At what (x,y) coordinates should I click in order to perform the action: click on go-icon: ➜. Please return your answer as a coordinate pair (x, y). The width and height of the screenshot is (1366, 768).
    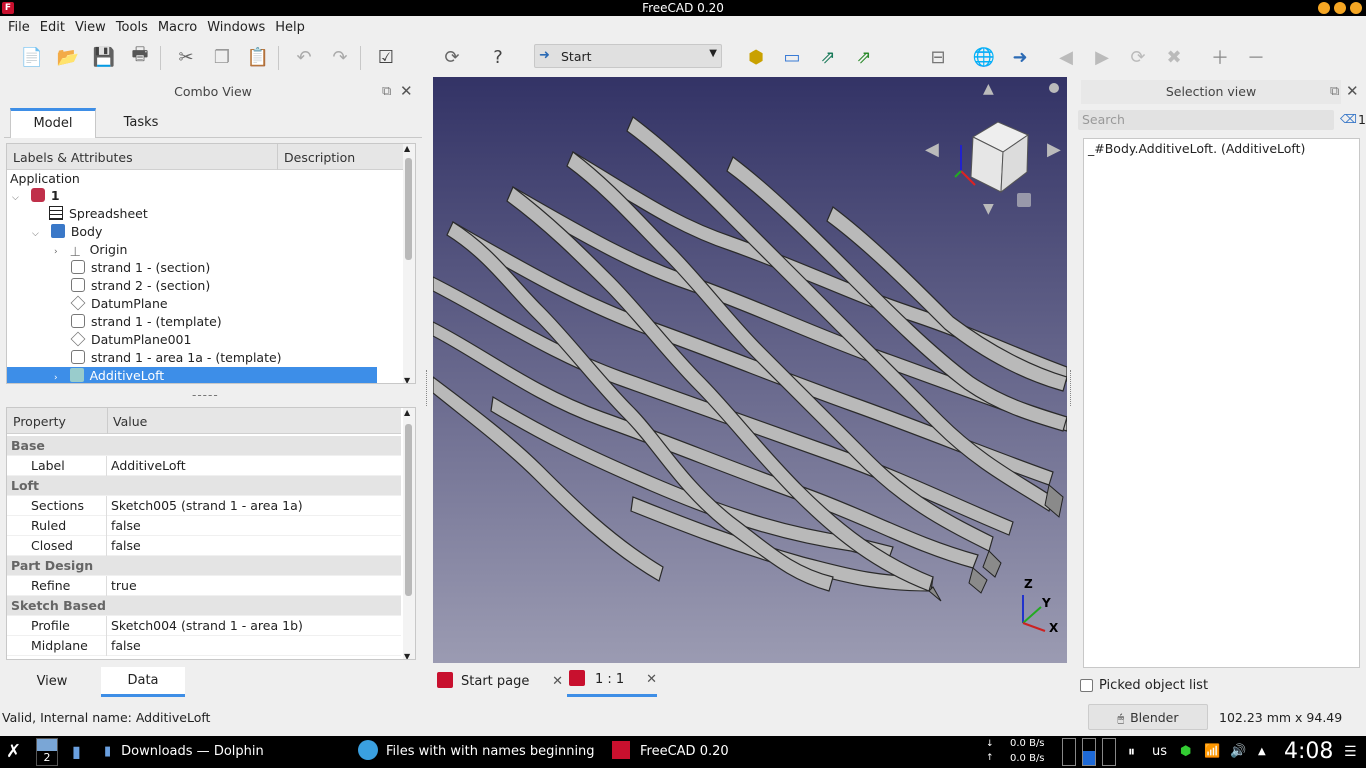
    Looking at the image, I should click on (1020, 57).